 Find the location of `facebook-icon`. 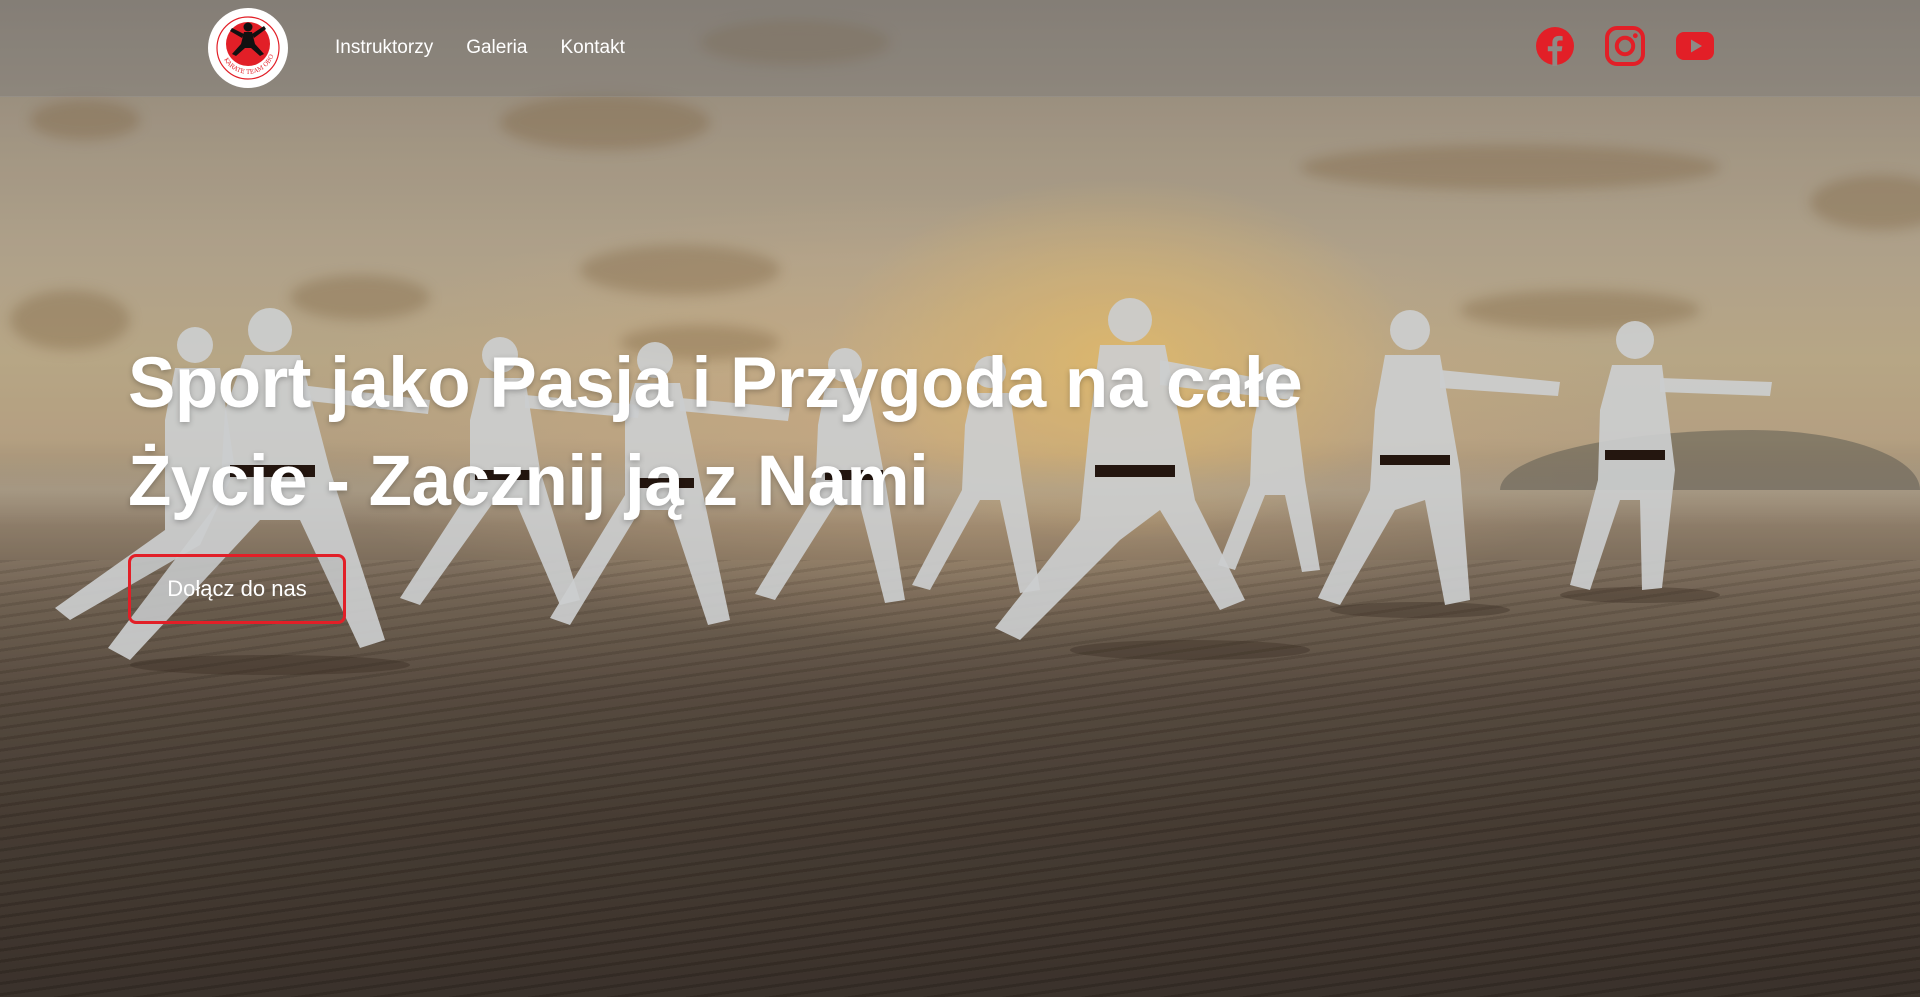

facebook-icon is located at coordinates (1555, 46).